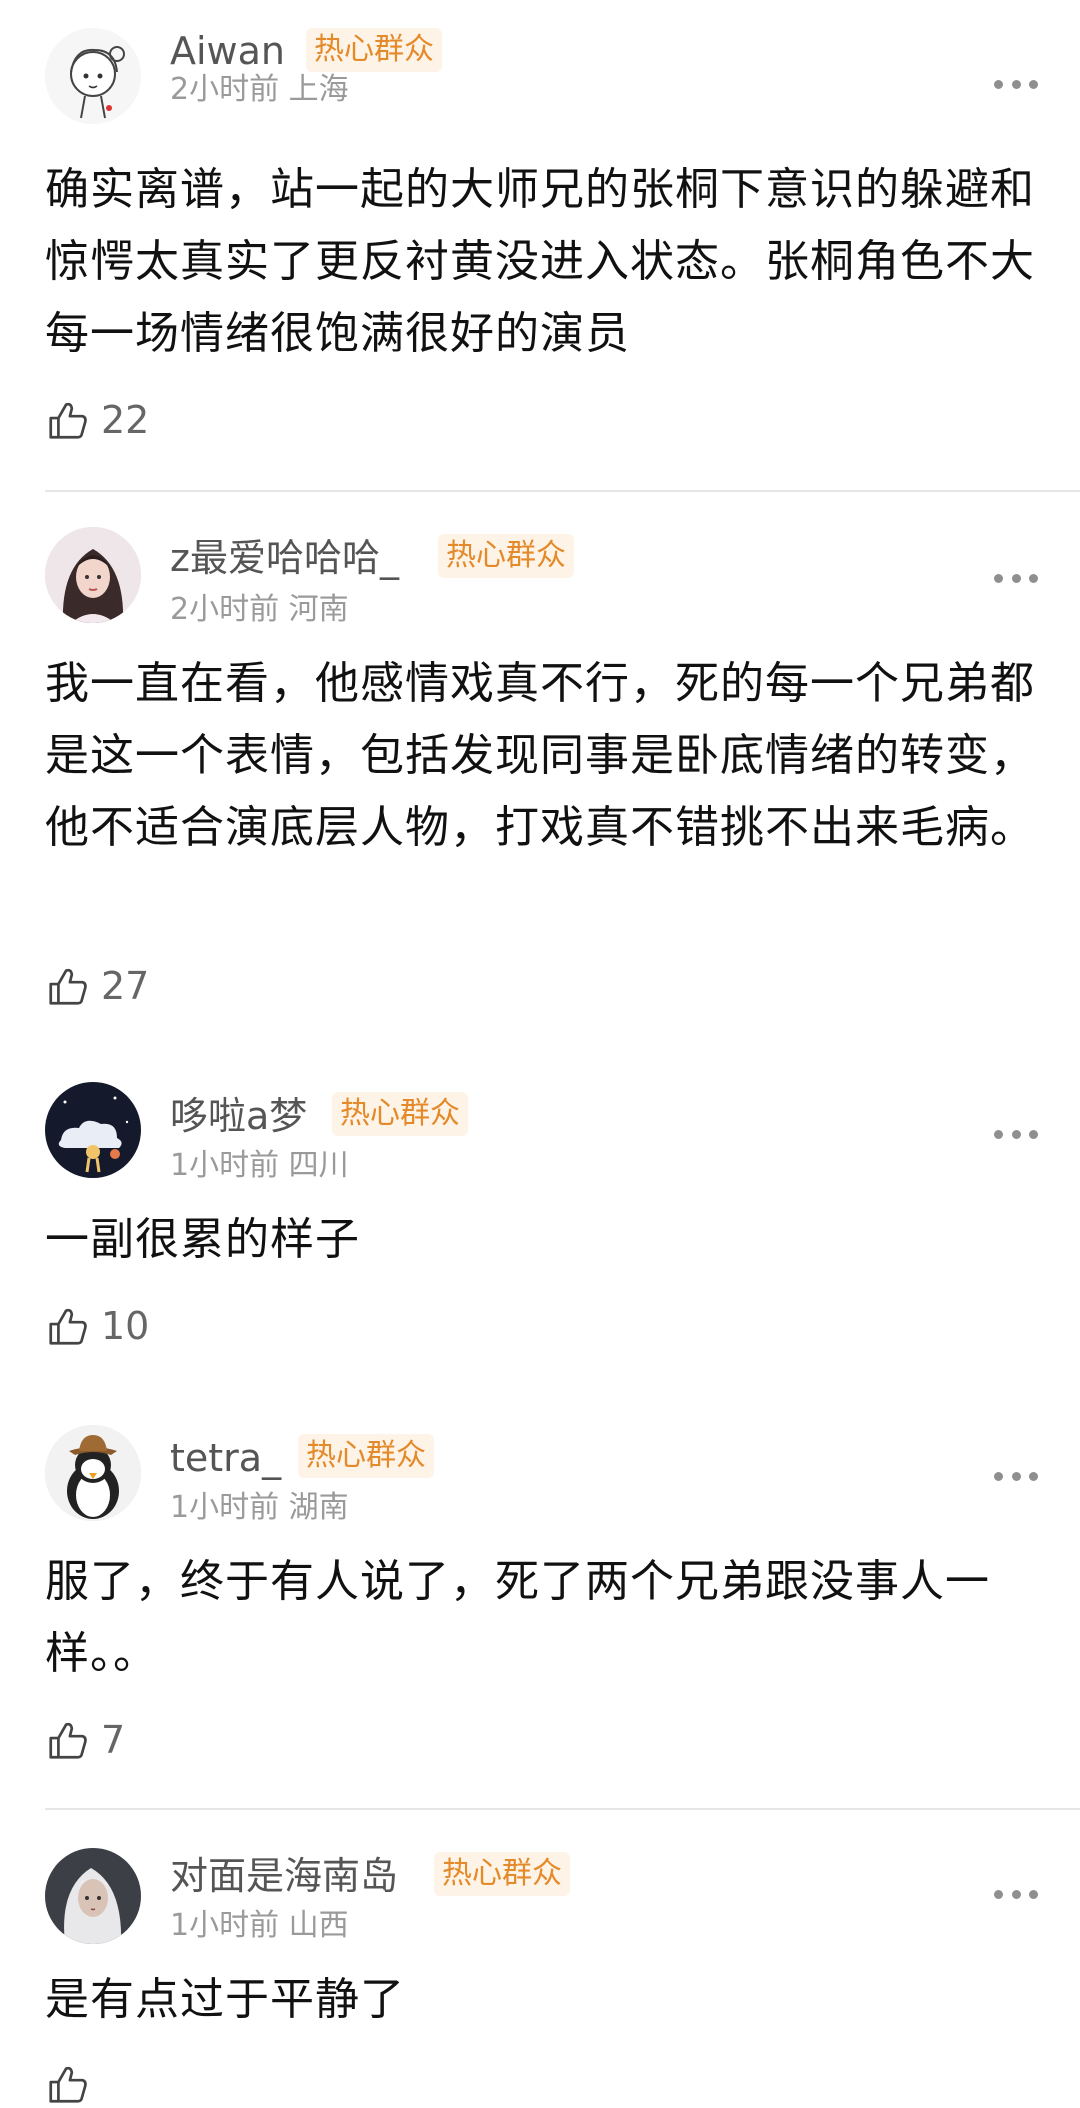  I want to click on comment-location: 河南, so click(318, 609).